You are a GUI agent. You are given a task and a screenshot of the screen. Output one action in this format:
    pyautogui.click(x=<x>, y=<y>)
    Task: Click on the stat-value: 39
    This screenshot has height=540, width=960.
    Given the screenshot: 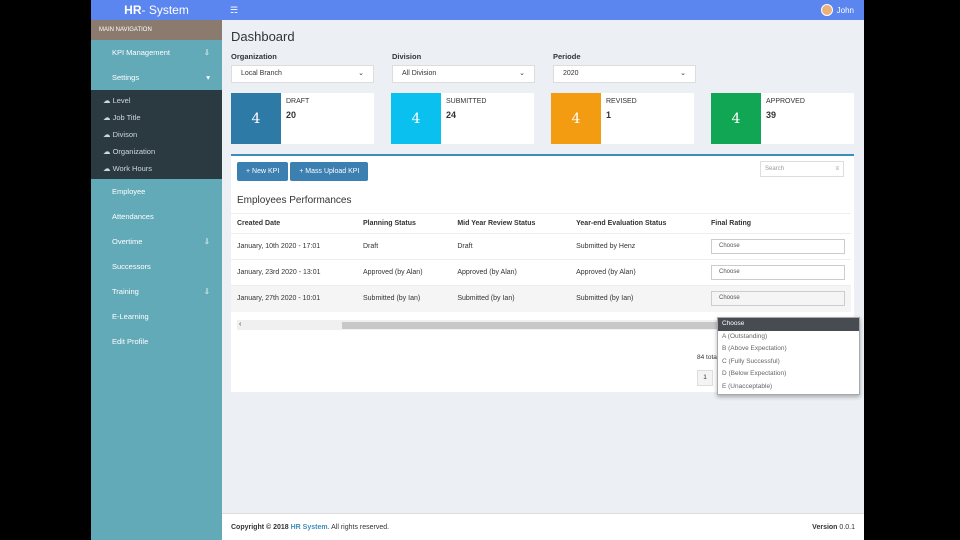 What is the action you would take?
    pyautogui.click(x=771, y=115)
    